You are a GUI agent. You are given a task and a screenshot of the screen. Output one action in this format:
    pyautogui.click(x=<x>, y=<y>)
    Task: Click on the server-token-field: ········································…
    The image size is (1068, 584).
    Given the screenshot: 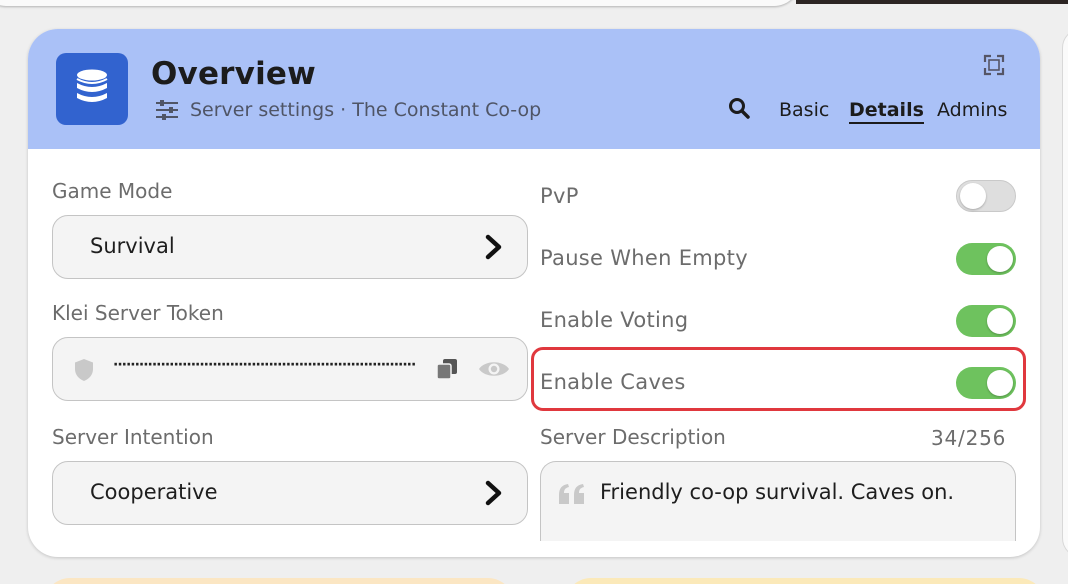 What is the action you would take?
    pyautogui.click(x=290, y=369)
    